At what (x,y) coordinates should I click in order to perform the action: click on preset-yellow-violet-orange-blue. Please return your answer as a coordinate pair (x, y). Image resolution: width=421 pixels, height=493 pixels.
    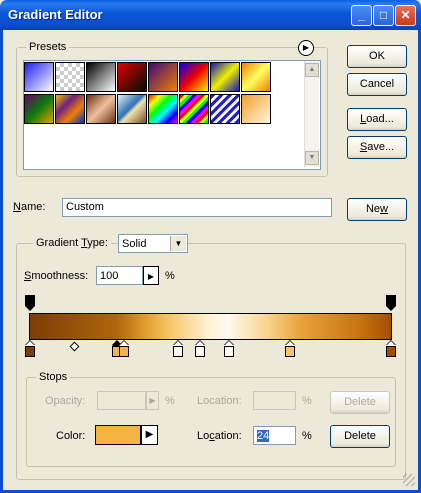
    Looking at the image, I should click on (70, 109).